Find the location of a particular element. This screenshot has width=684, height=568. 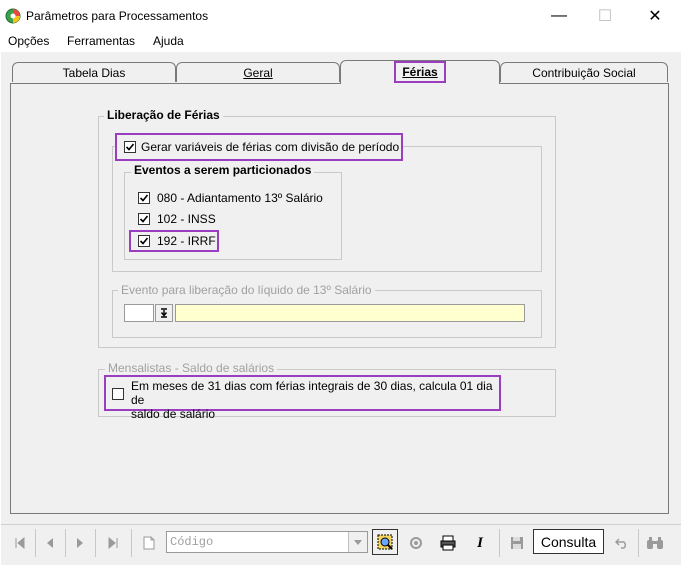

active-tab-gap is located at coordinates (420, 84).